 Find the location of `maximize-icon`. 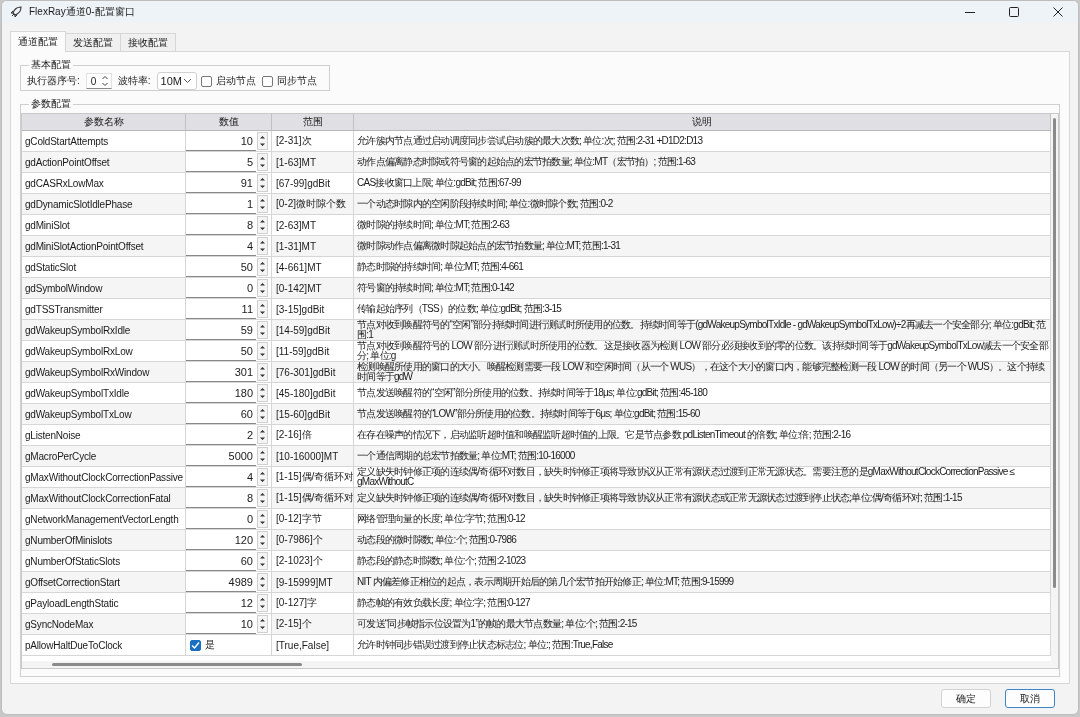

maximize-icon is located at coordinates (1014, 12).